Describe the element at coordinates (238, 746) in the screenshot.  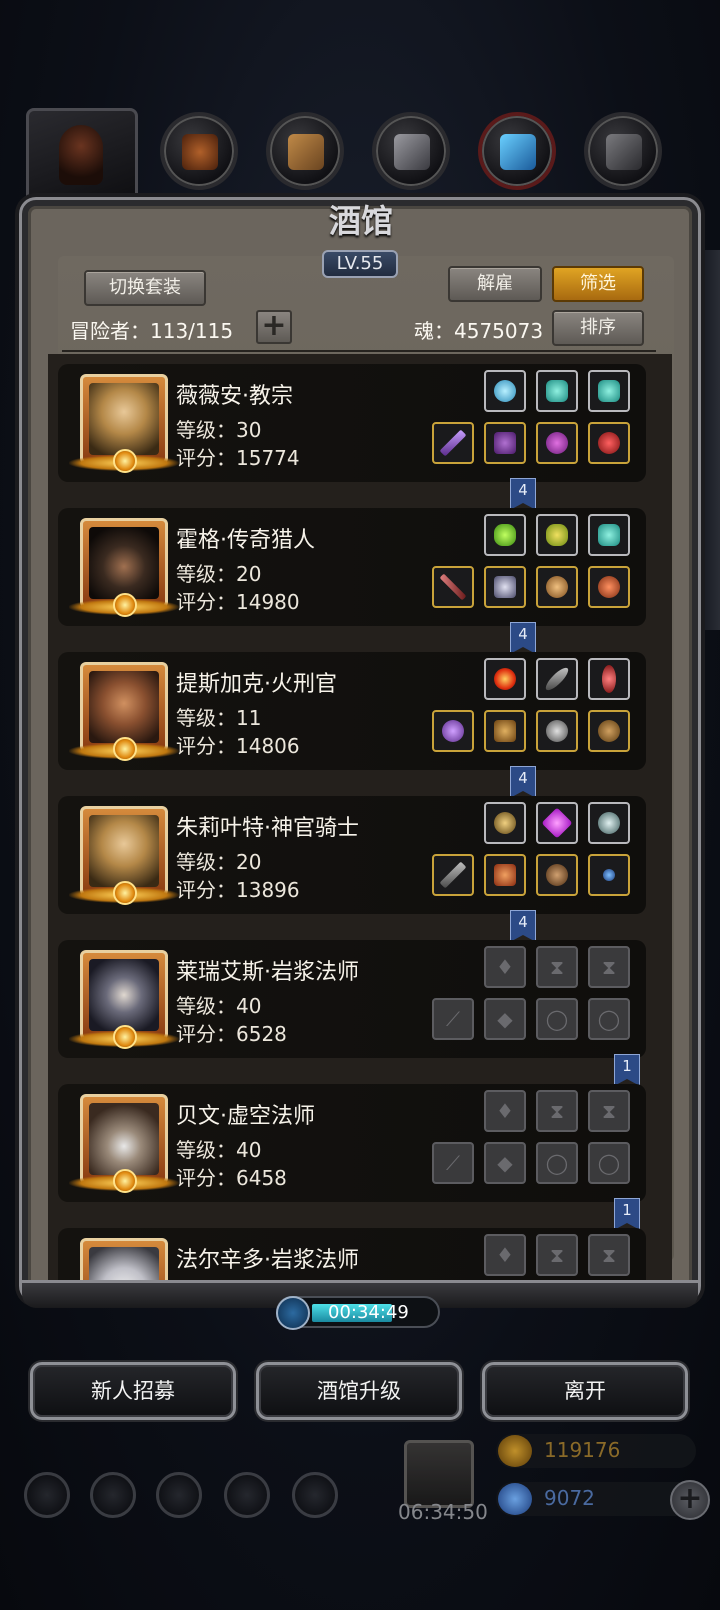
I see `hero-score: 评分：14806` at that location.